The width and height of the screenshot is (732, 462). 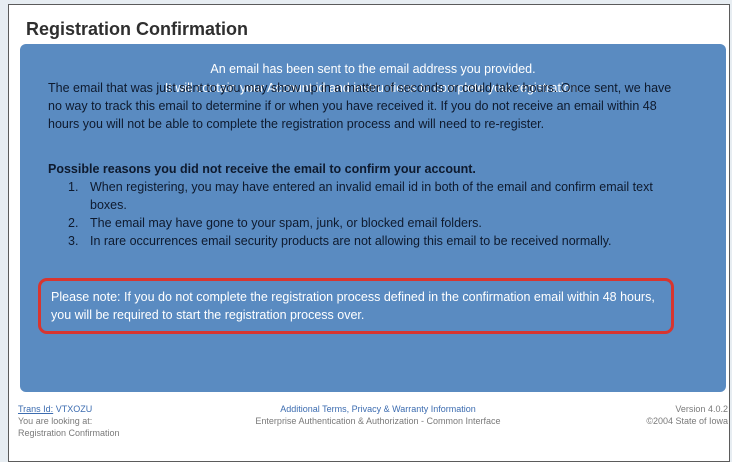 I want to click on trans-id-value: VTXOZU, so click(x=74, y=409).